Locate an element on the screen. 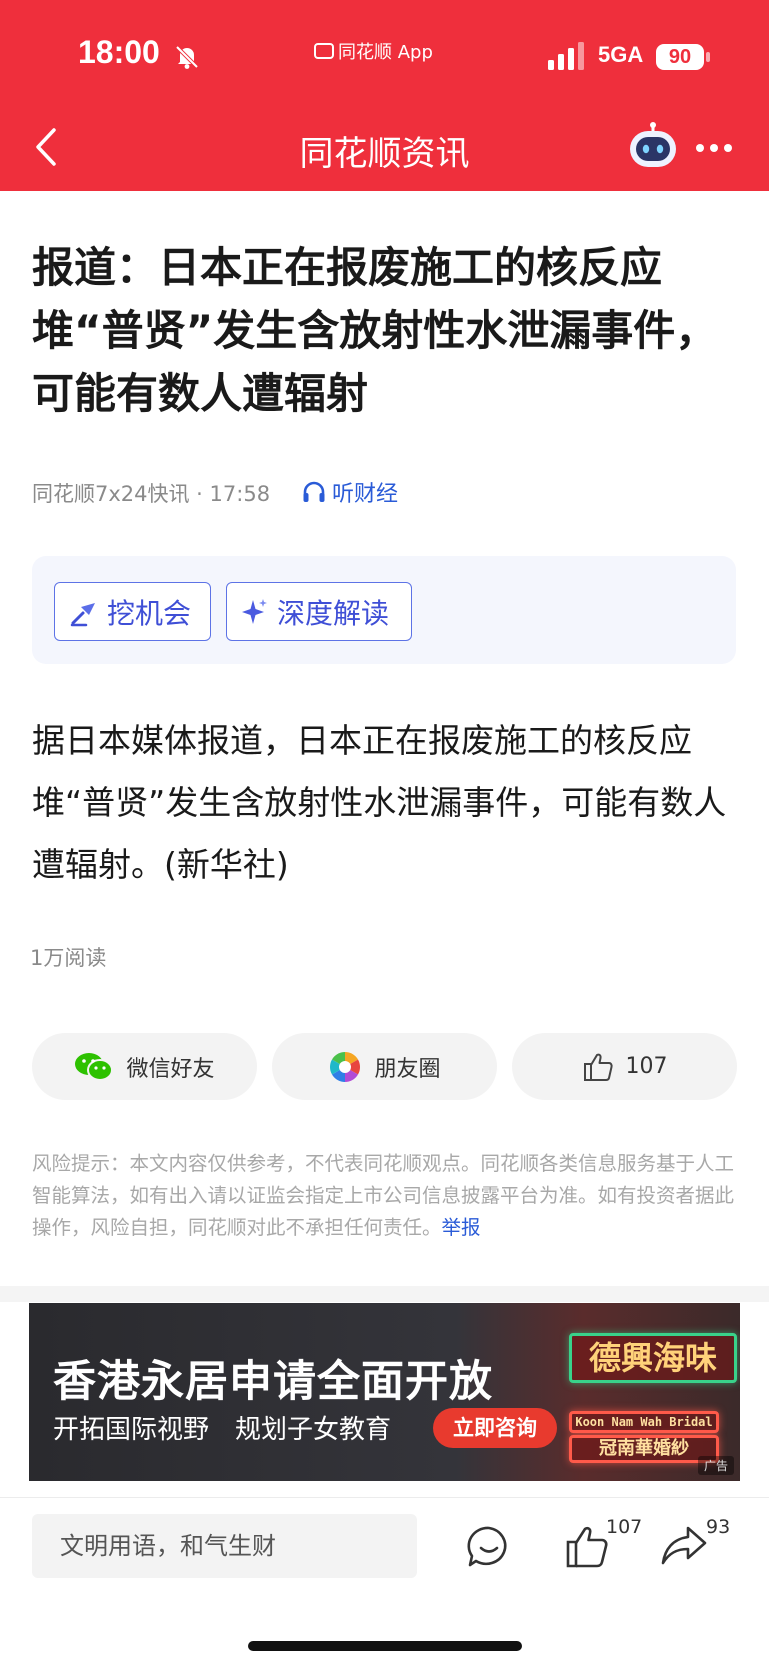 The image size is (769, 1665). bell-off-icon is located at coordinates (187, 57).